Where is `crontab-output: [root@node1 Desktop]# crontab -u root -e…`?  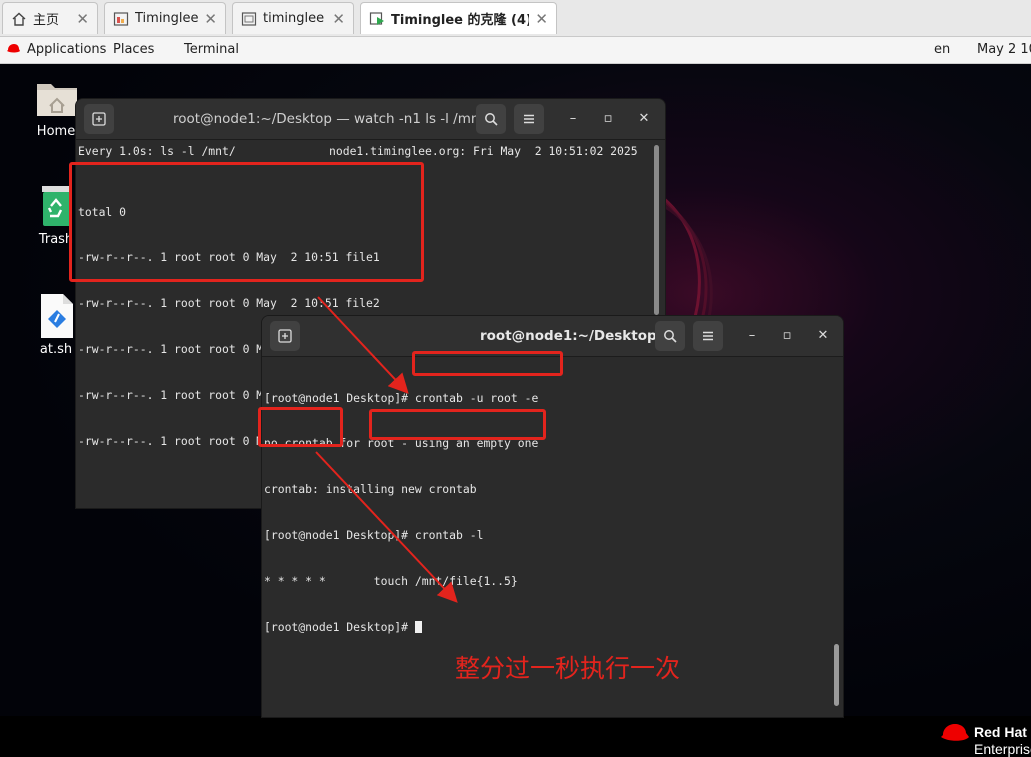 crontab-output: [root@node1 Desktop]# crontab -u root -e… is located at coordinates (401, 513).